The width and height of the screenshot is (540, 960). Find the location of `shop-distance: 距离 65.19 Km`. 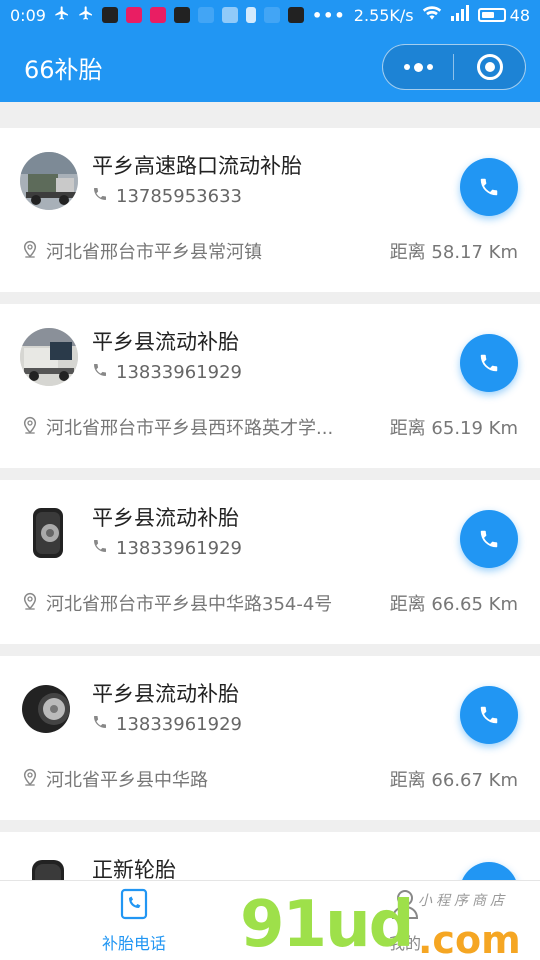

shop-distance: 距离 65.19 Km is located at coordinates (453, 428).